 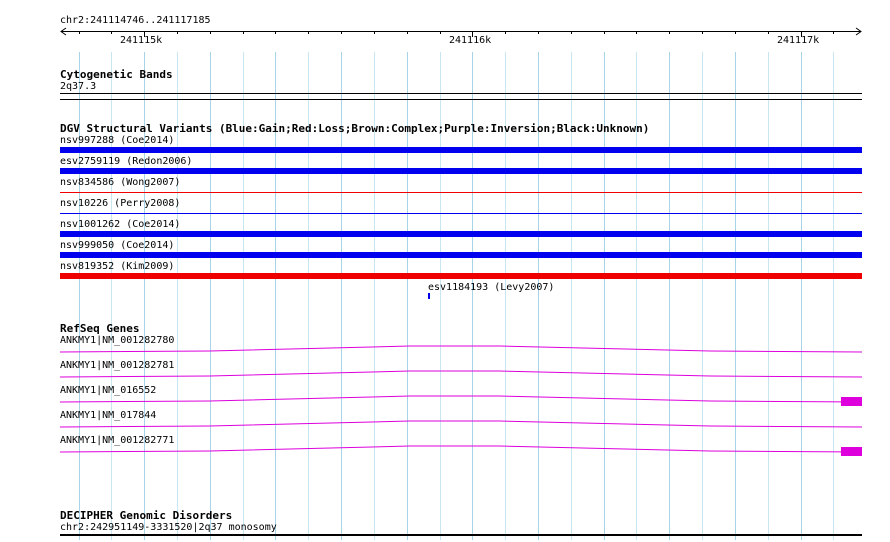 I want to click on track-title-cytoband: Cytogenetic Bands, so click(x=116, y=74).